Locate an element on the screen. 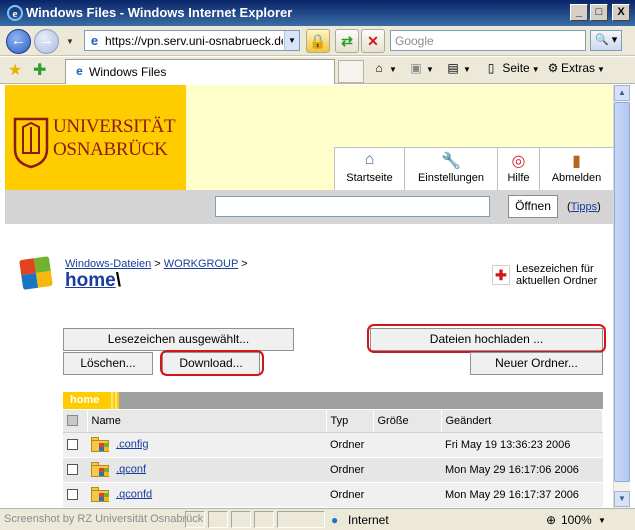 This screenshot has height=530, width=635. folder-tab-label: home is located at coordinates (85, 400).